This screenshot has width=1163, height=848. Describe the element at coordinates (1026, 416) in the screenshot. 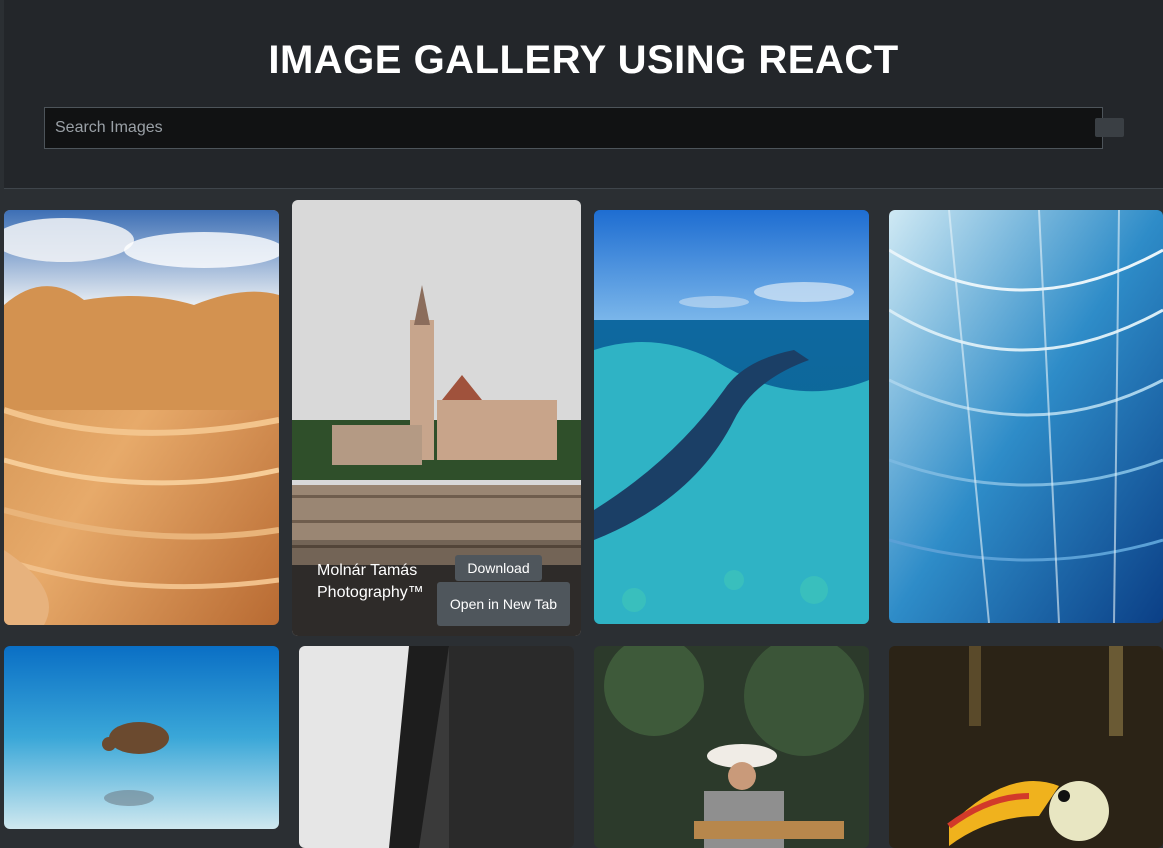

I see `gallery-image-glass-wave` at that location.